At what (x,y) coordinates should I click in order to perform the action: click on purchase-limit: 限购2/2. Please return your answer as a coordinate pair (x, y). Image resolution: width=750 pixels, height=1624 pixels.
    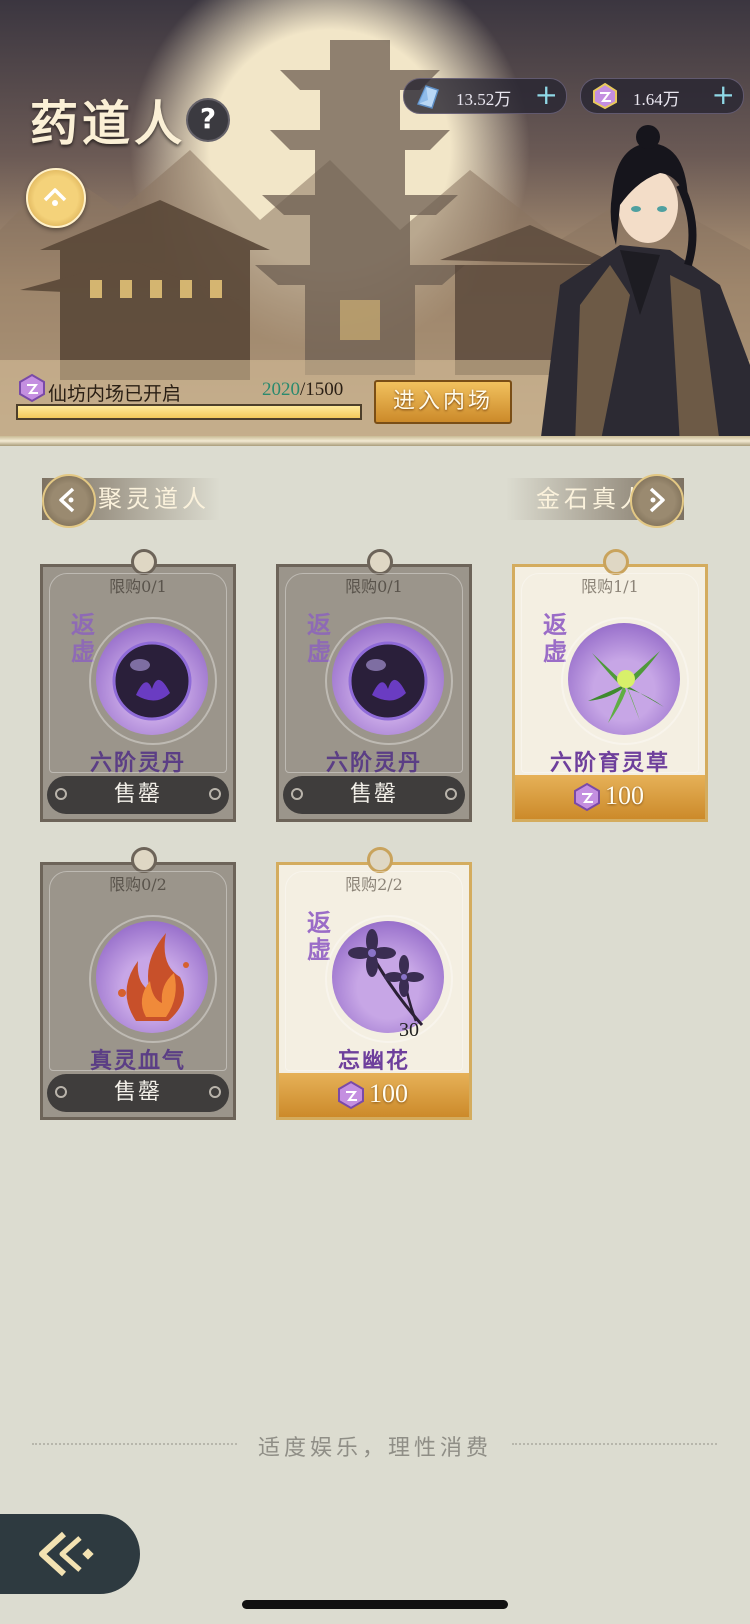
    Looking at the image, I should click on (374, 884).